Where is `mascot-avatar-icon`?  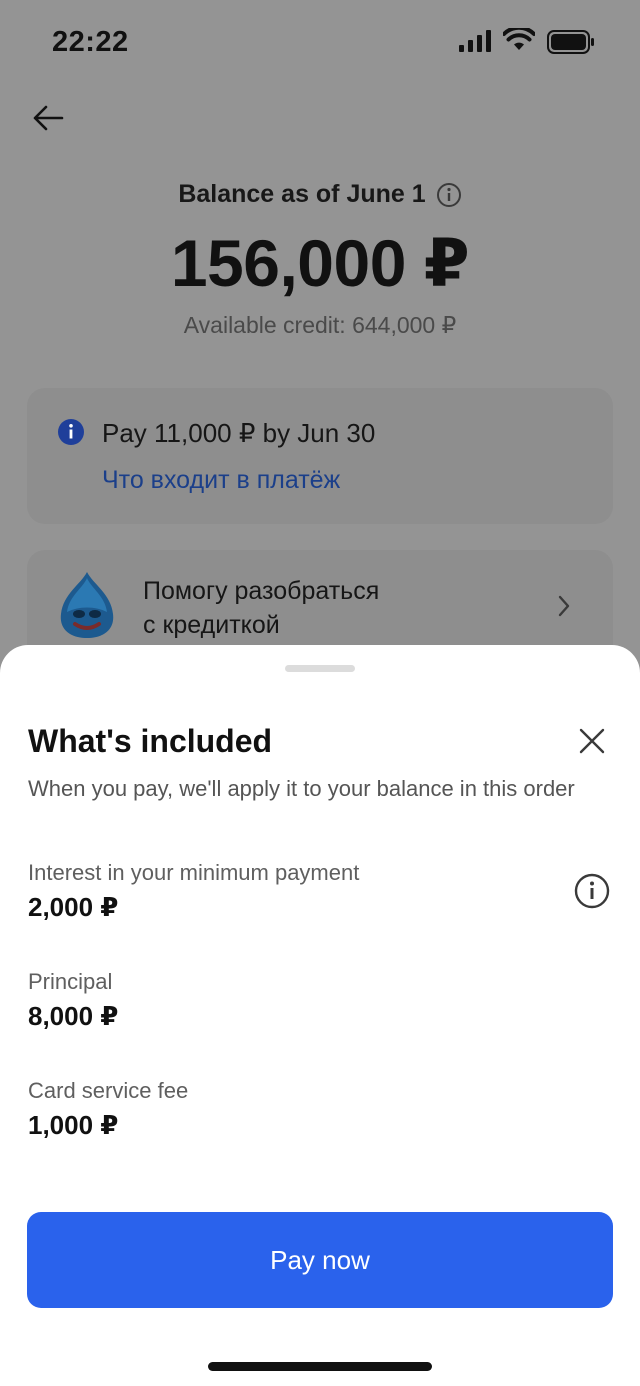
mascot-avatar-icon is located at coordinates (87, 605).